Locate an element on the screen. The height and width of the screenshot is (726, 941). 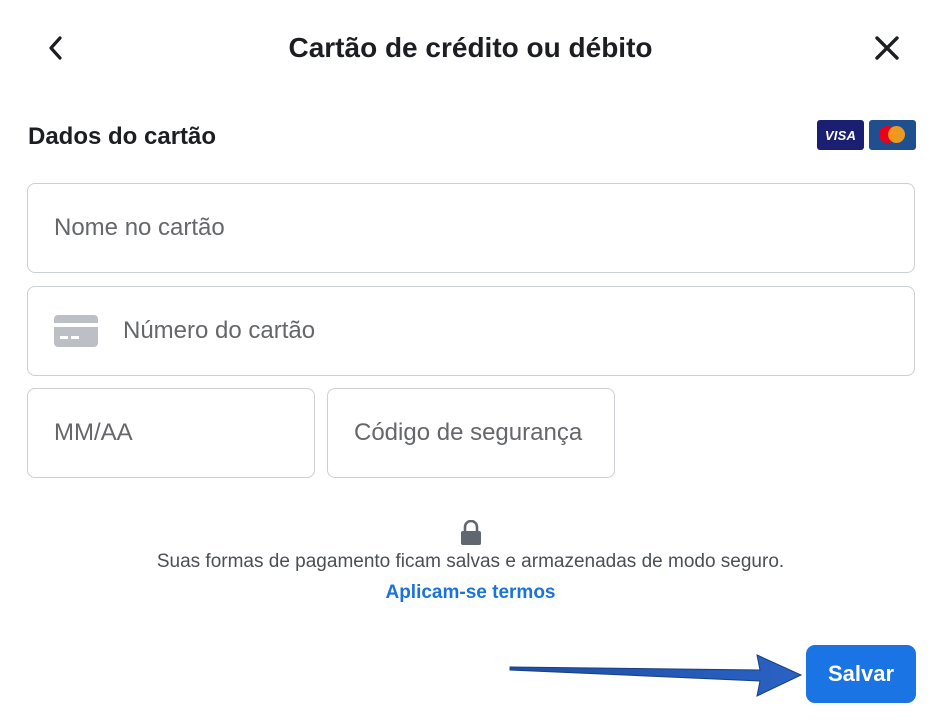
lock-icon is located at coordinates (471, 532).